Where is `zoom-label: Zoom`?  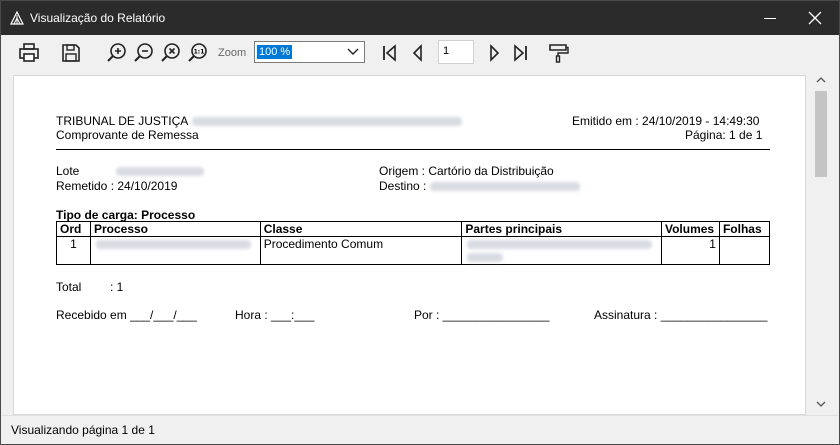
zoom-label: Zoom is located at coordinates (232, 53).